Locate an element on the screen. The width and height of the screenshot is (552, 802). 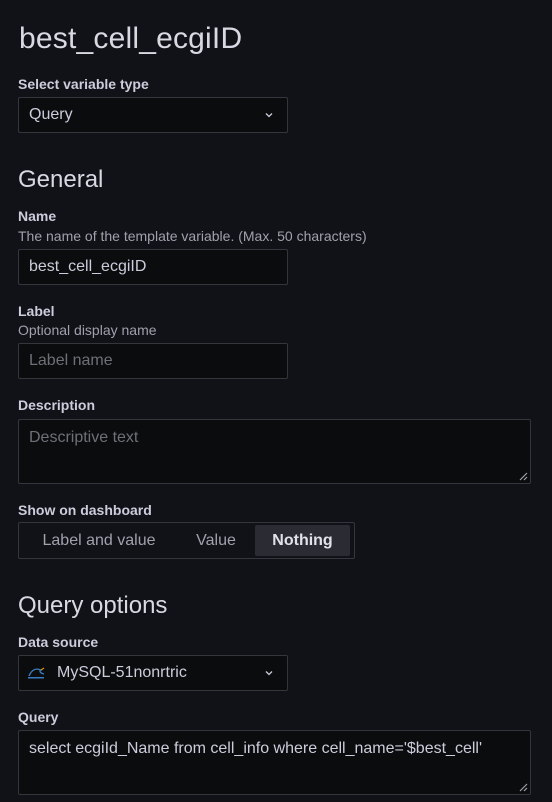
general-section-title: General is located at coordinates (61, 179).